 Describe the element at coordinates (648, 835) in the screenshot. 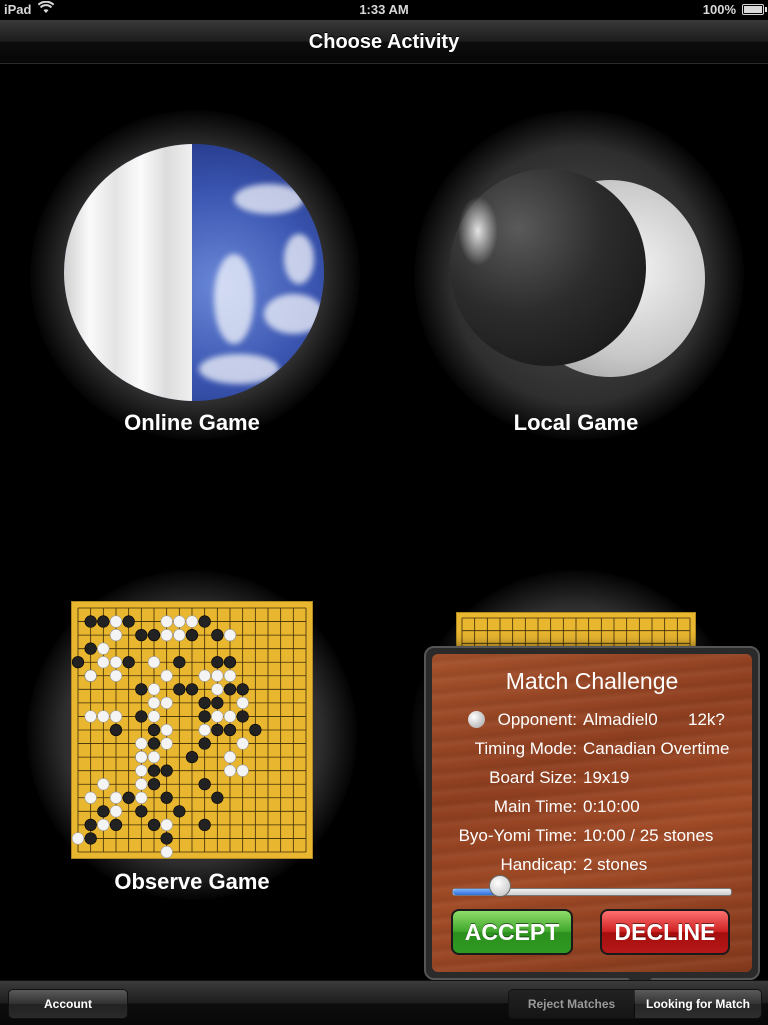

I see `byo-yomi-value: 10:00 / 25 stones` at that location.